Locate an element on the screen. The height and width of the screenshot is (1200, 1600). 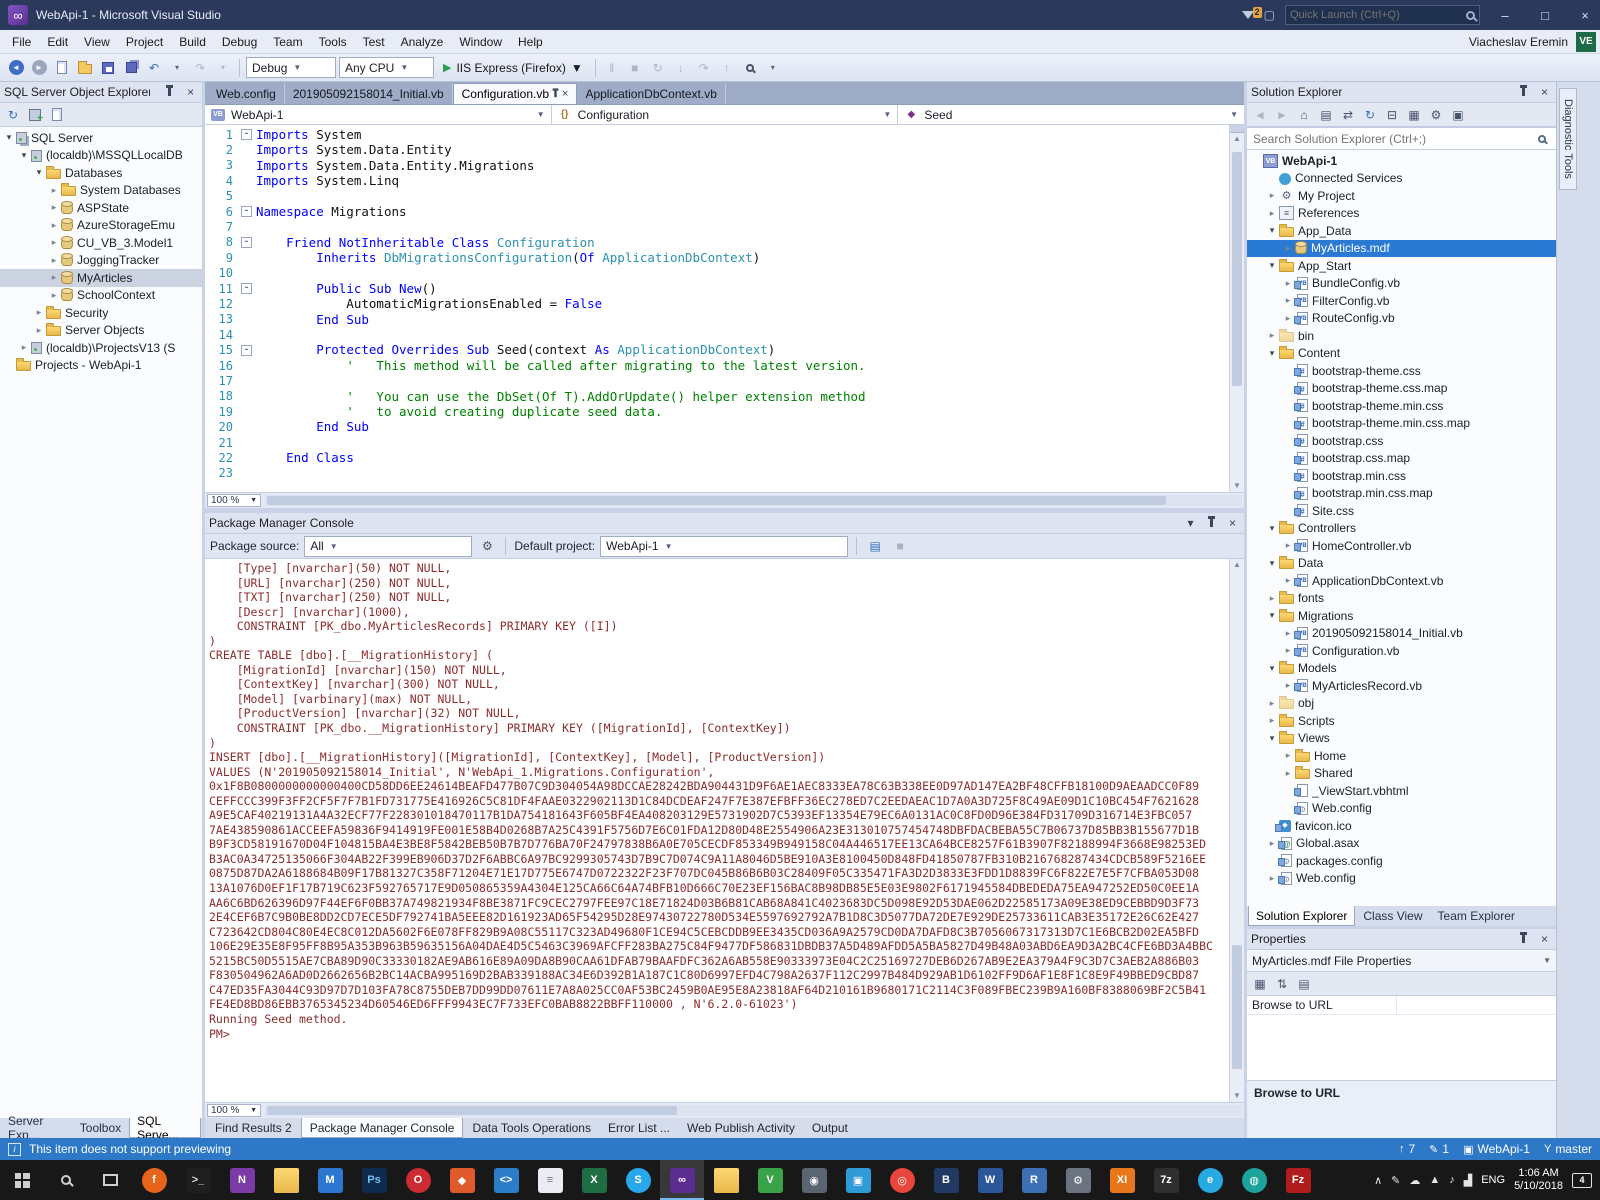
tree-item: System Databases is located at coordinates (101, 191).